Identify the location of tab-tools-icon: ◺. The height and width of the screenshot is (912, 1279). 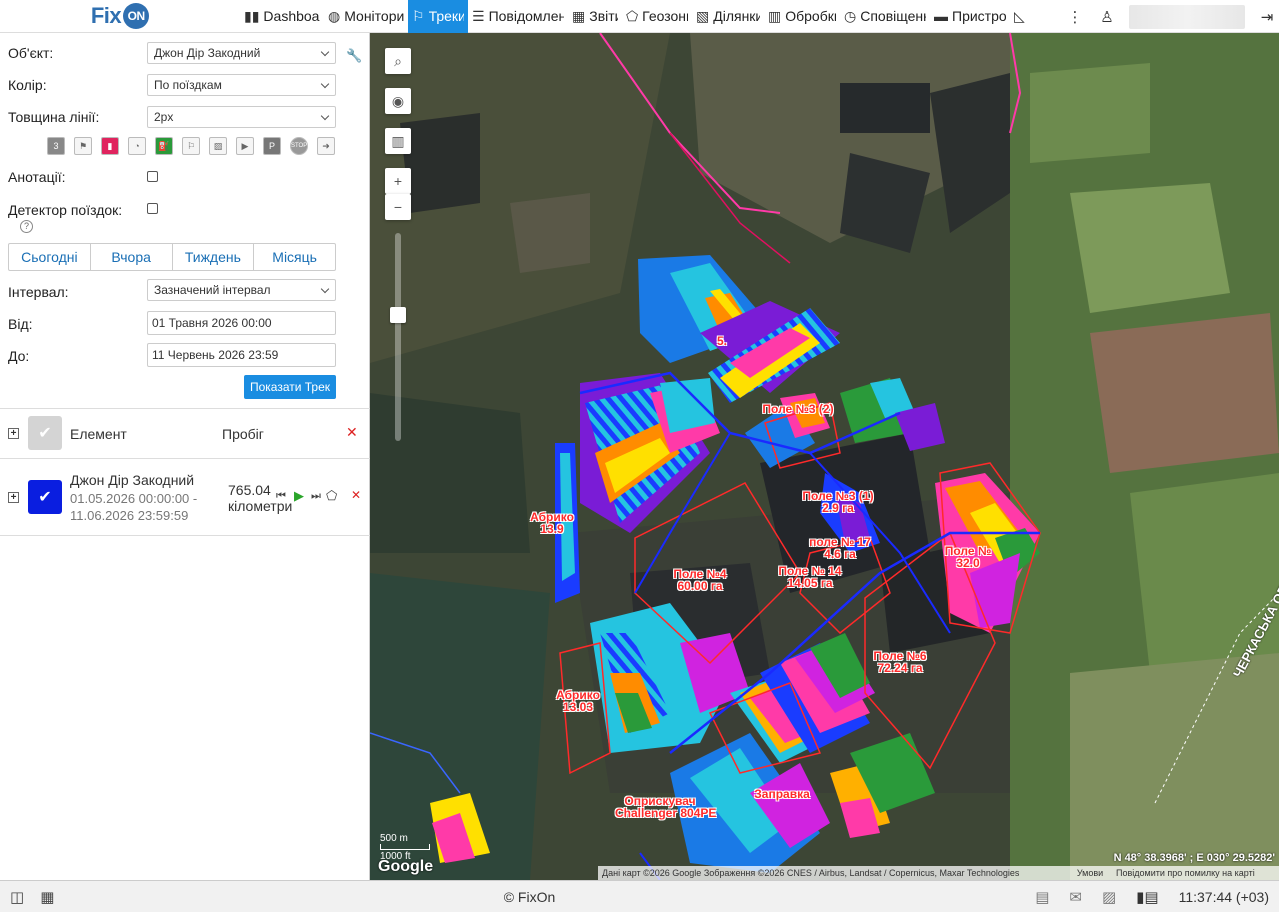
(1019, 15).